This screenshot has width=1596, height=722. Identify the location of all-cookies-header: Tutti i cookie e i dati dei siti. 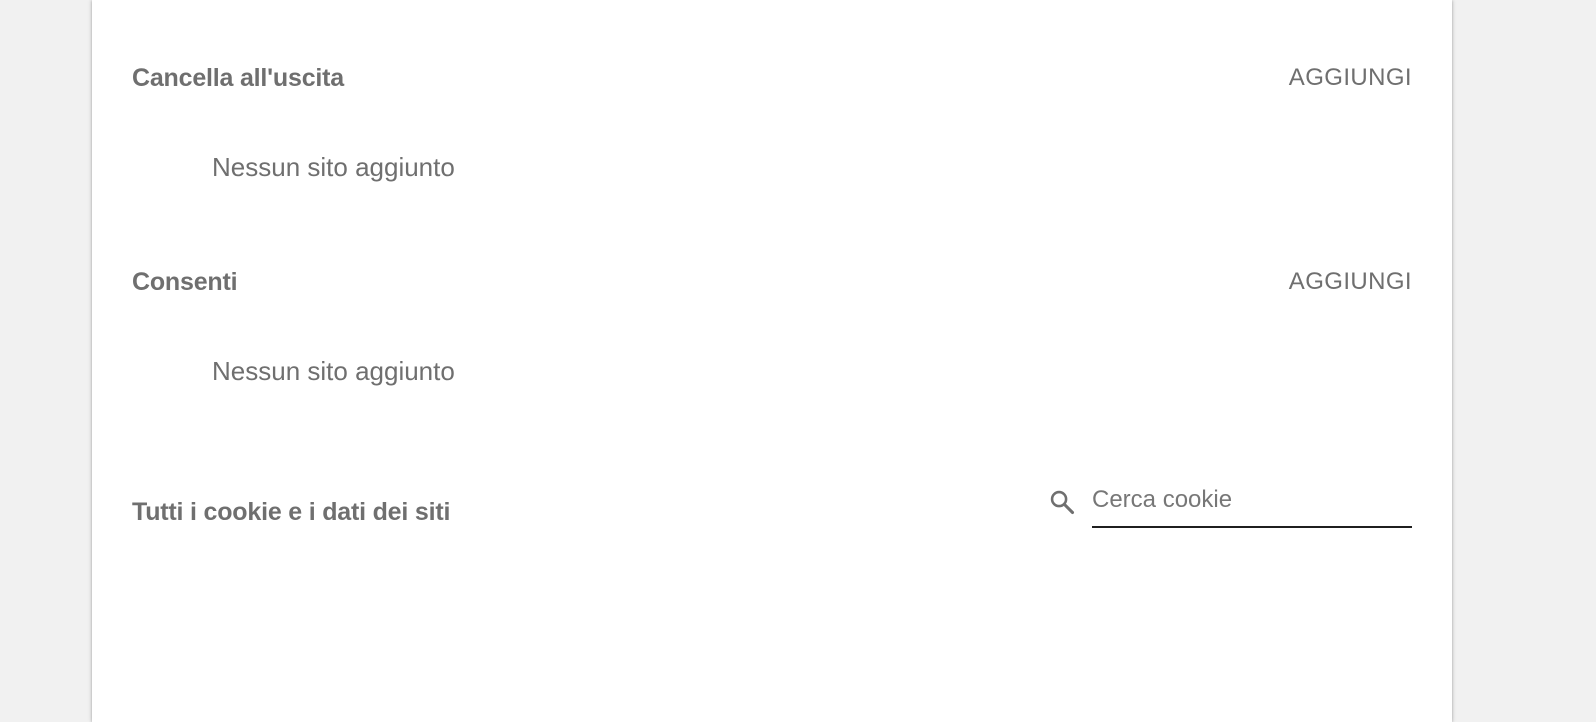
(291, 512).